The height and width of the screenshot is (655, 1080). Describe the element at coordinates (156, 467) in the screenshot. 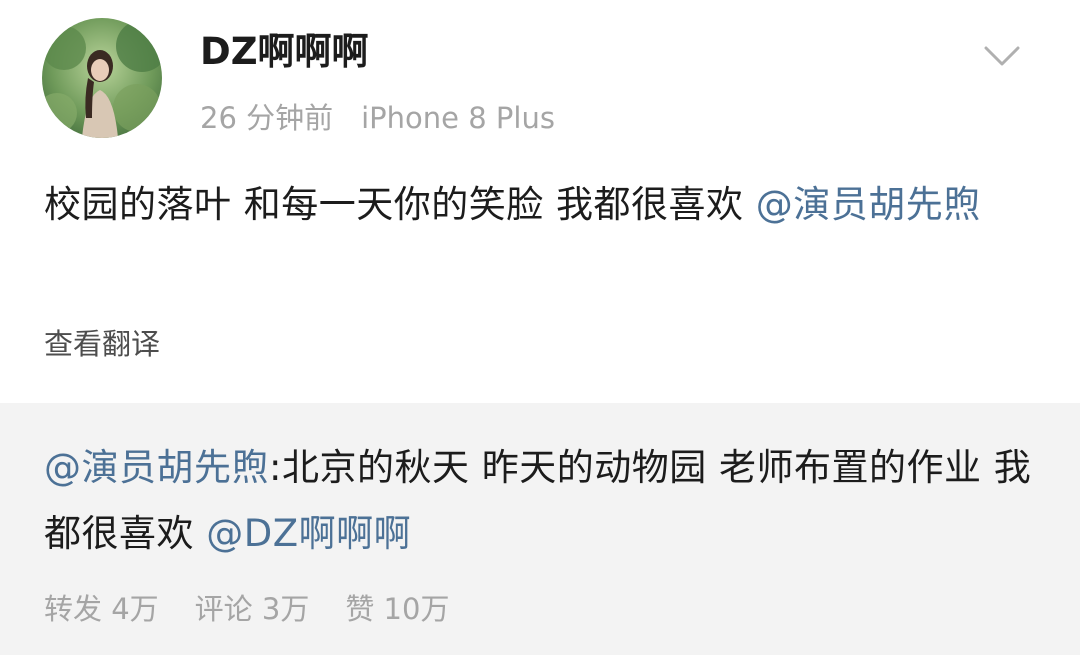

I see `repost-author-link: @演员胡先煦` at that location.